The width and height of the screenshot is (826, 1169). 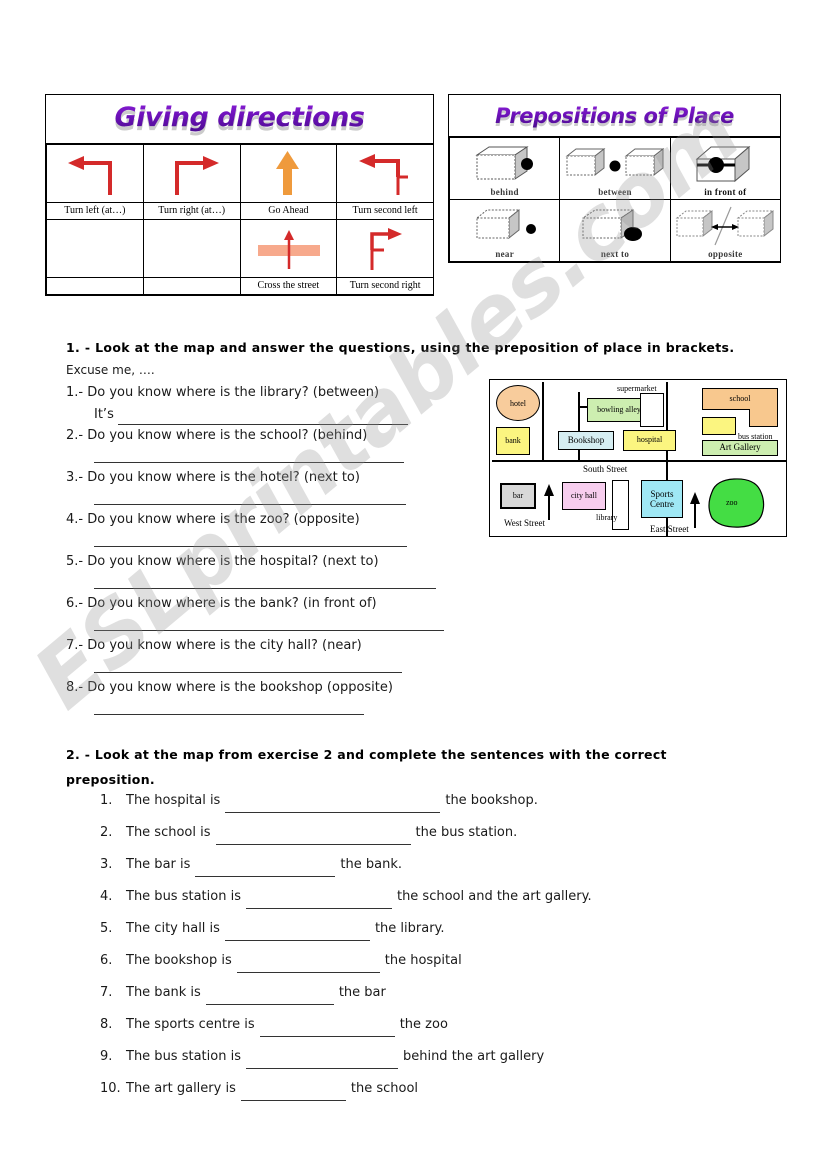 What do you see at coordinates (106, 1024) in the screenshot?
I see `sentence-number: 8.` at bounding box center [106, 1024].